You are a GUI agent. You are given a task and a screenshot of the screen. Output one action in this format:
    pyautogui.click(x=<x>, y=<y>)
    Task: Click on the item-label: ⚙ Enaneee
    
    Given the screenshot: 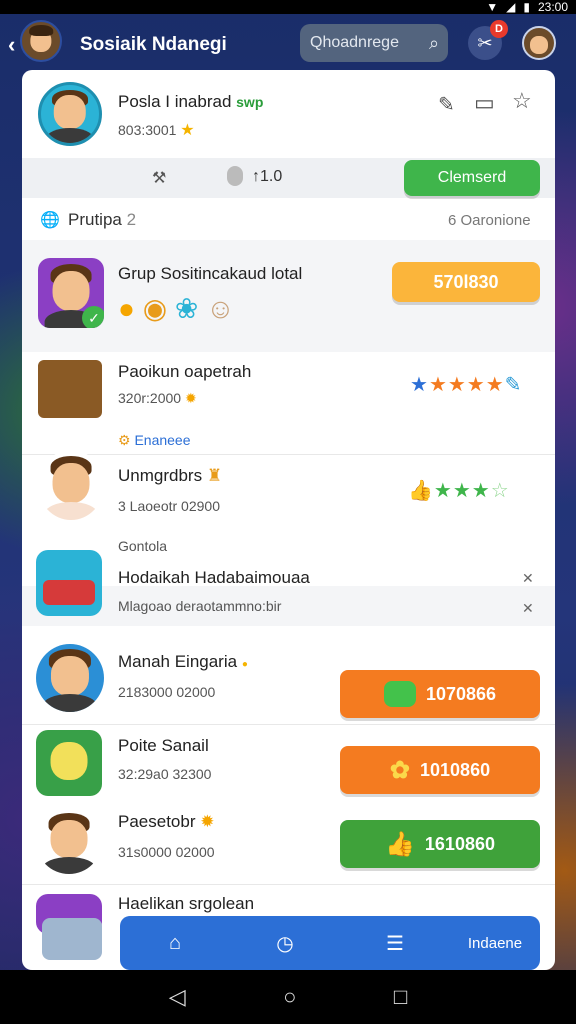 What is the action you would take?
    pyautogui.click(x=154, y=440)
    